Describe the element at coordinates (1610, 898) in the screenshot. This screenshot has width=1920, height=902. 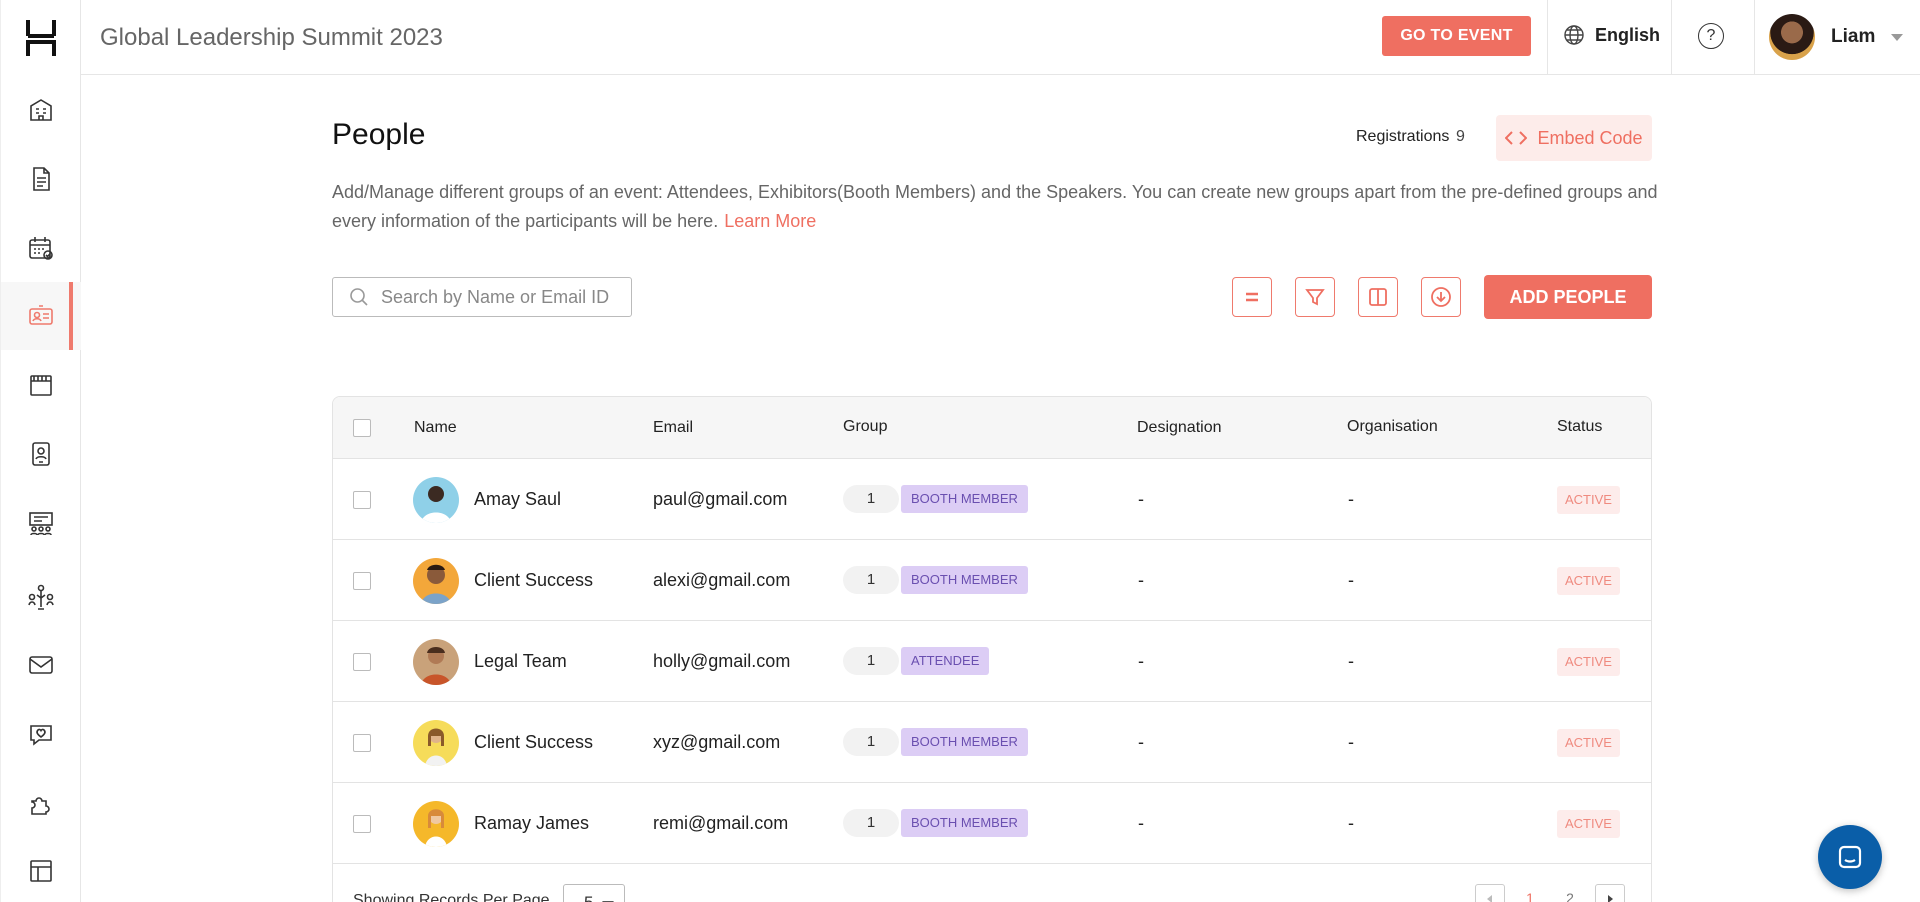
I see `chevron-right-icon` at that location.